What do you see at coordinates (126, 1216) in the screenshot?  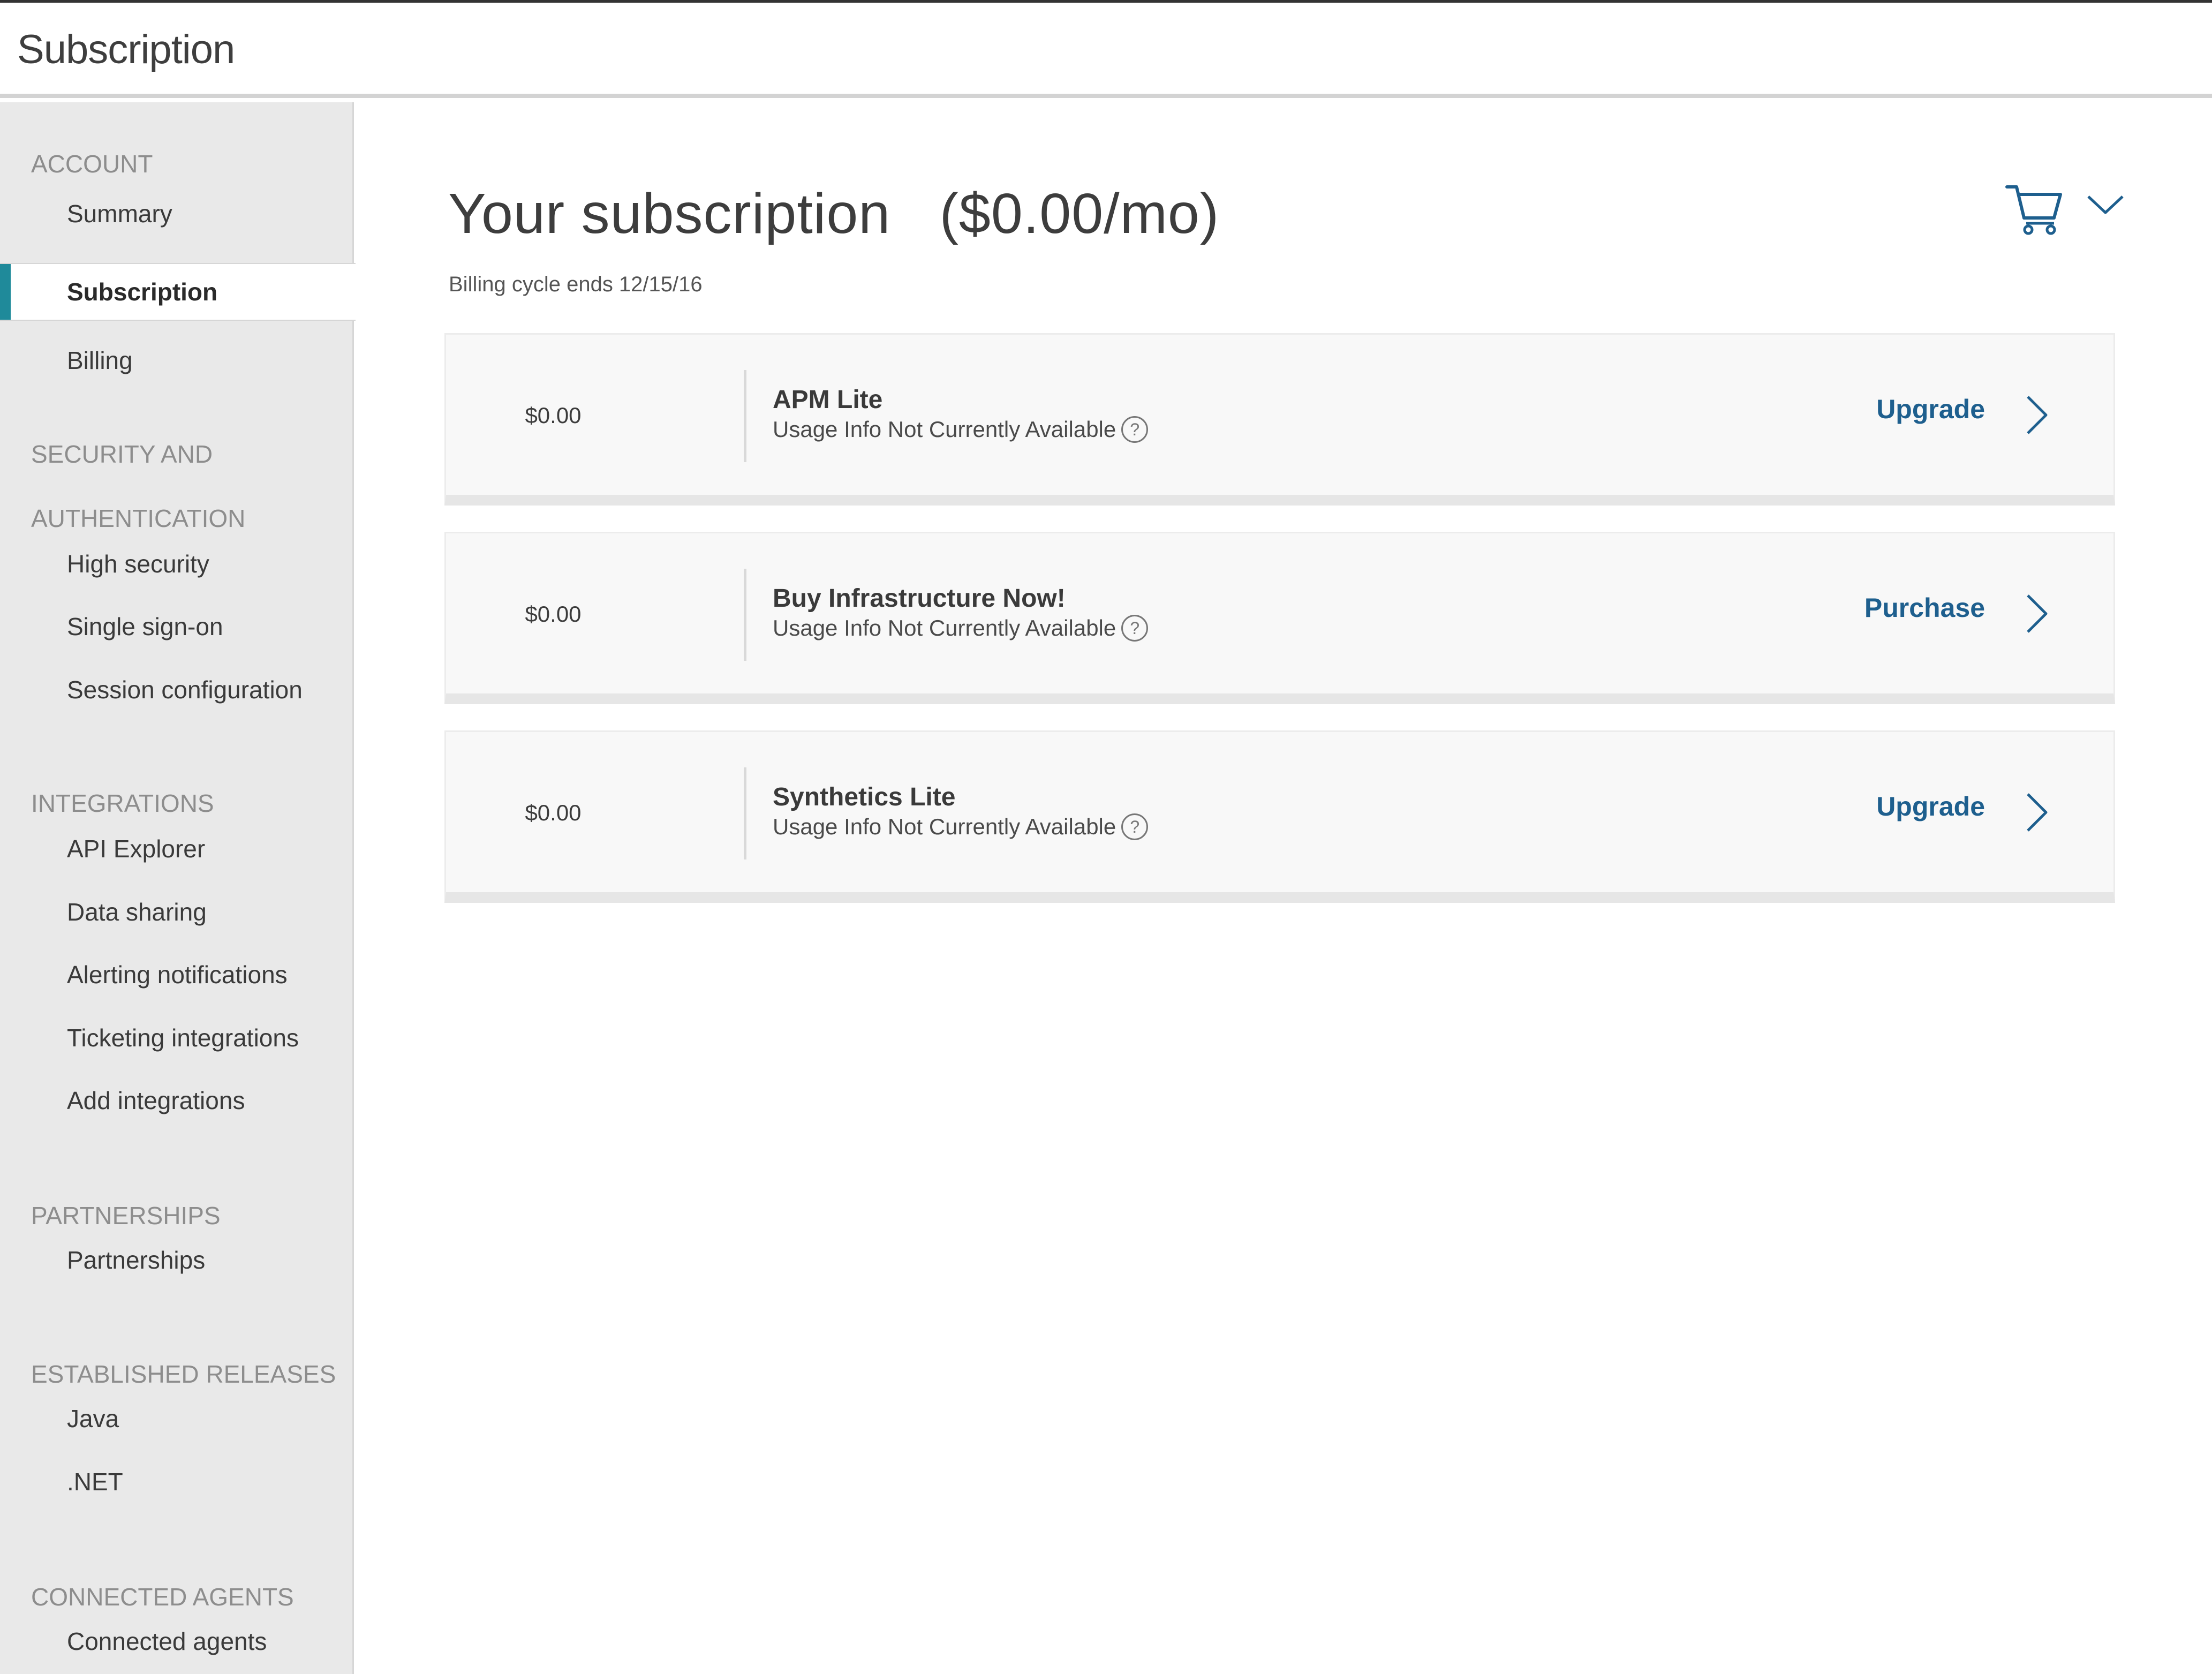 I see `section-header-partnerships: PARTNERSHIPS` at bounding box center [126, 1216].